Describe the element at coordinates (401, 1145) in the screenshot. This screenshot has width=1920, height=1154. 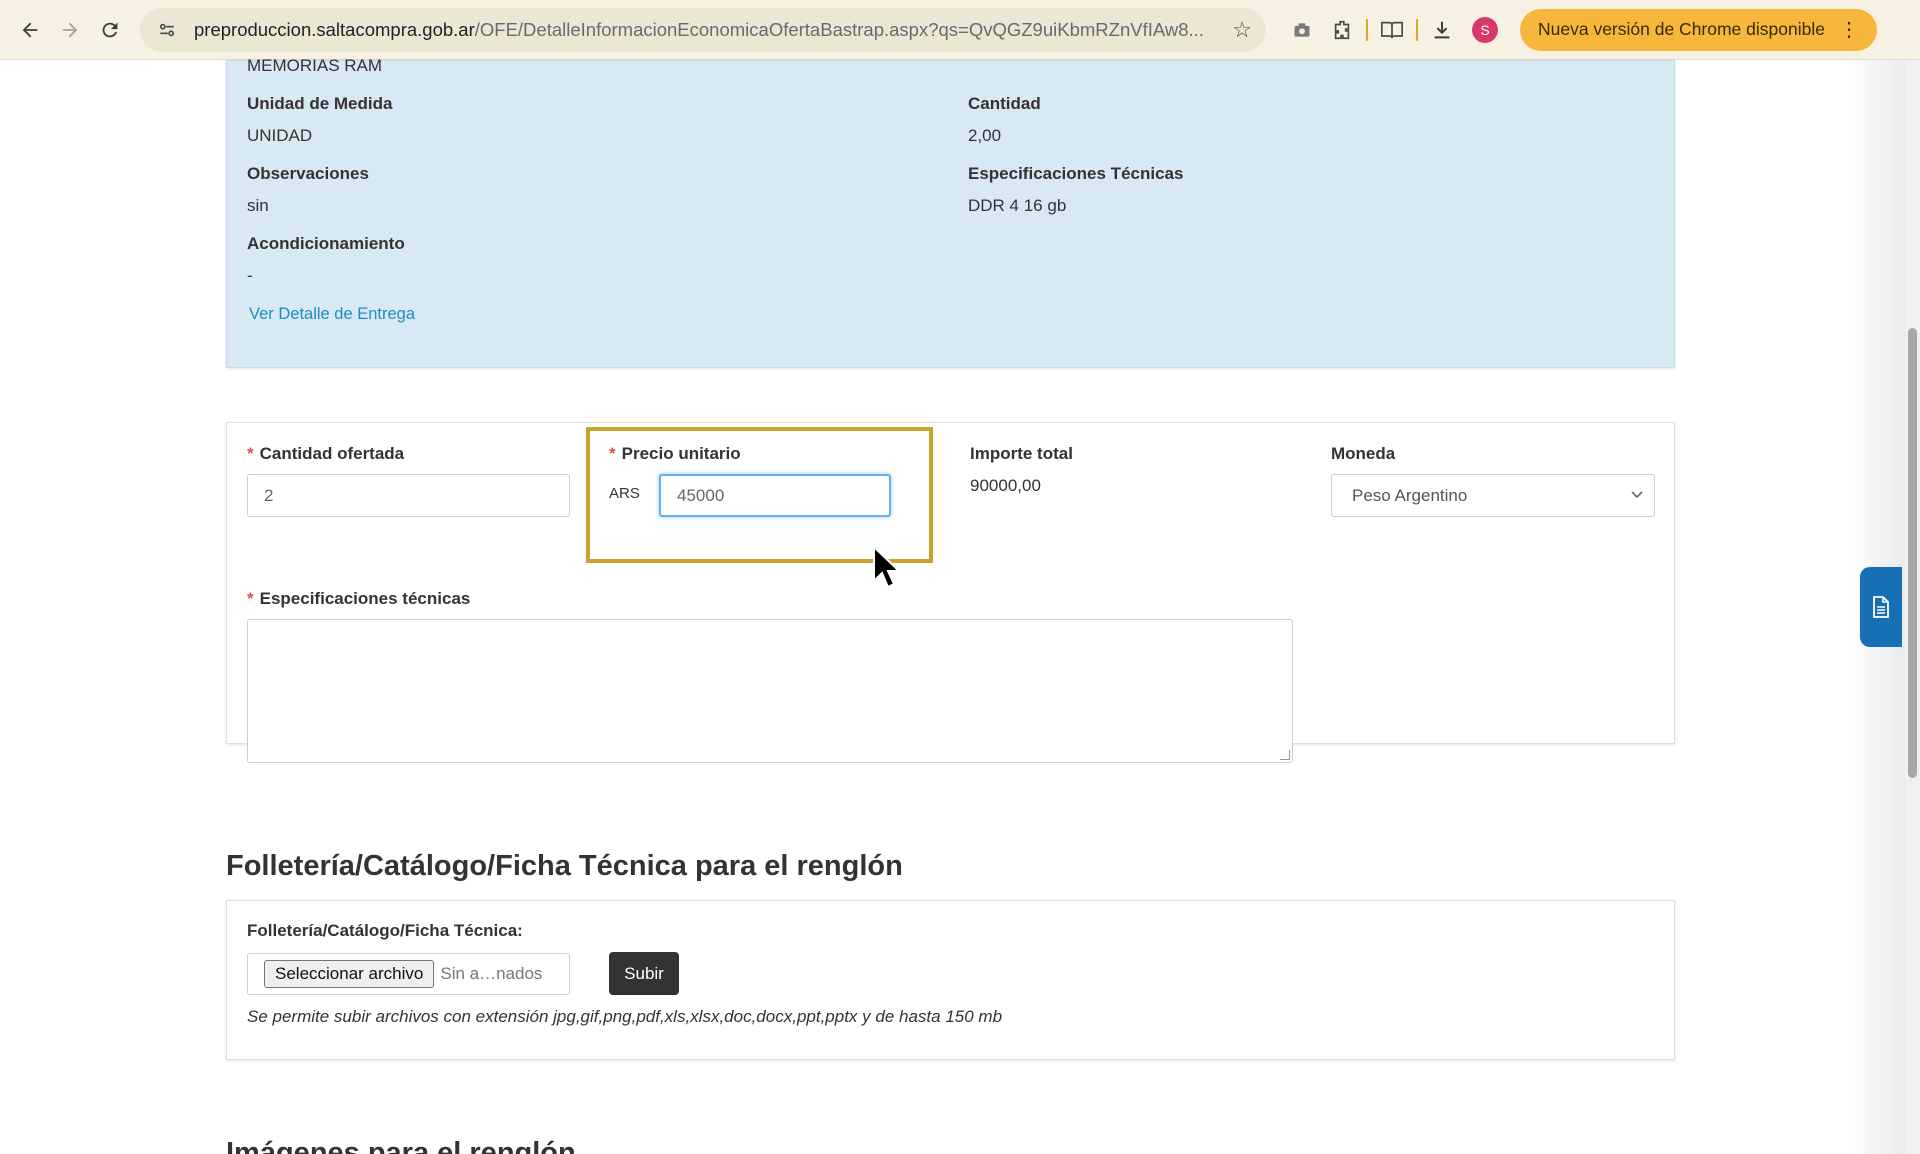
I see `imagenes-section-title: Imágenes para el renglón` at that location.